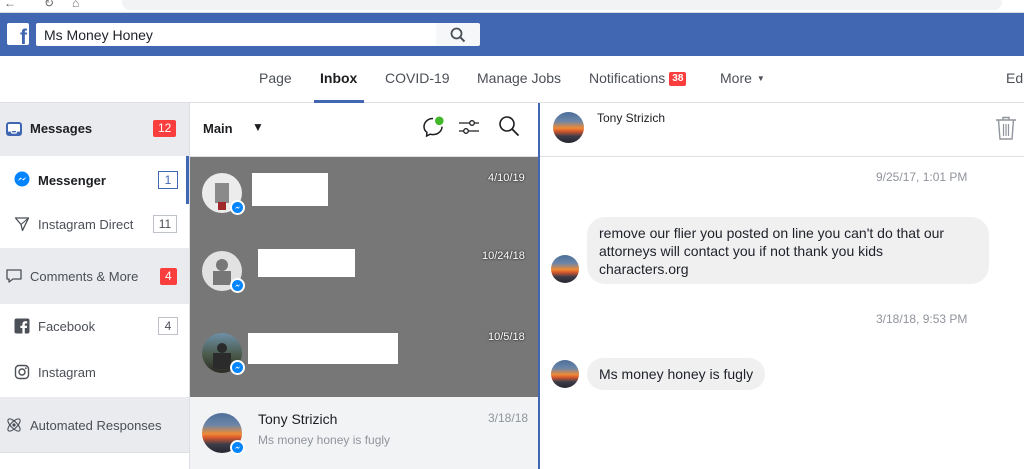  I want to click on sidebar-item-comments-and-more: Comments & More 4, so click(94, 276).